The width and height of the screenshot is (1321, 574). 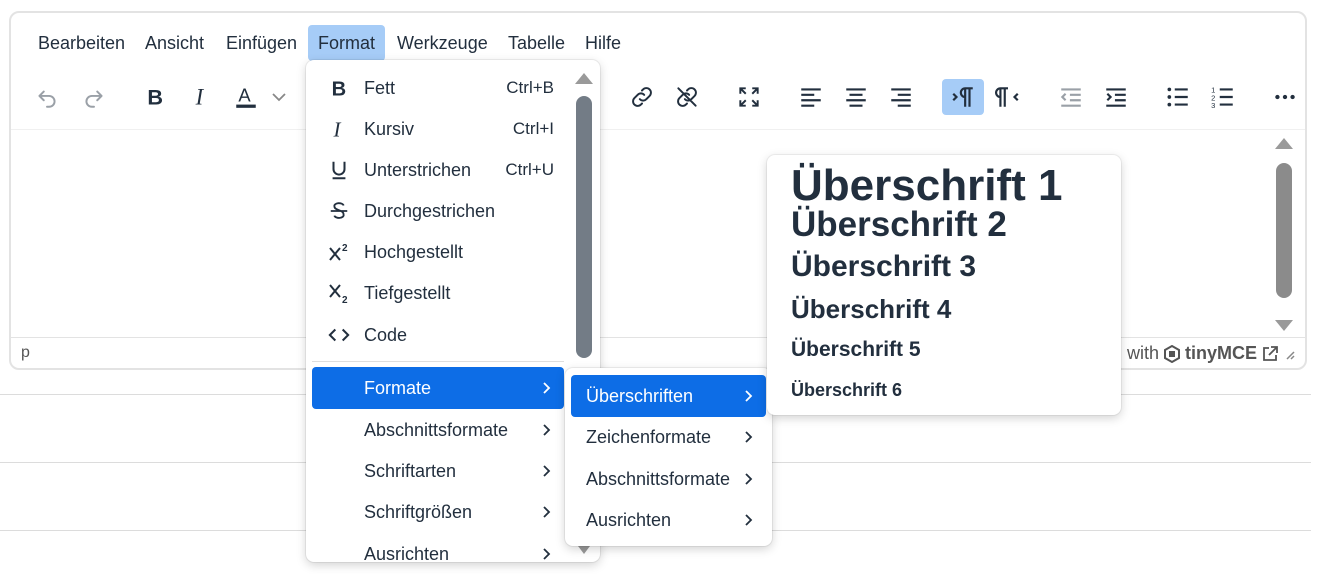 What do you see at coordinates (668, 396) in the screenshot?
I see `menu-item-ueberschriften: Überschriften` at bounding box center [668, 396].